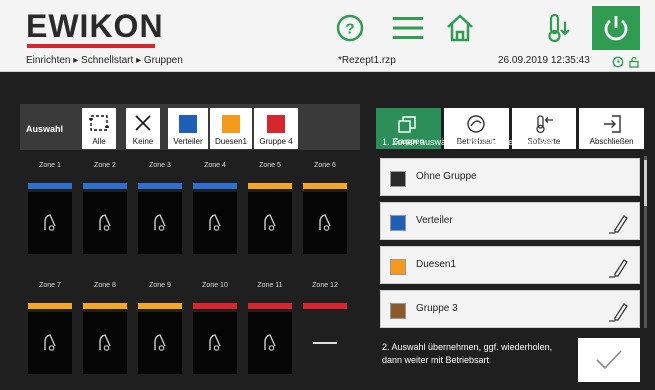 The image size is (655, 390). What do you see at coordinates (143, 123) in the screenshot?
I see `select-none-icon` at bounding box center [143, 123].